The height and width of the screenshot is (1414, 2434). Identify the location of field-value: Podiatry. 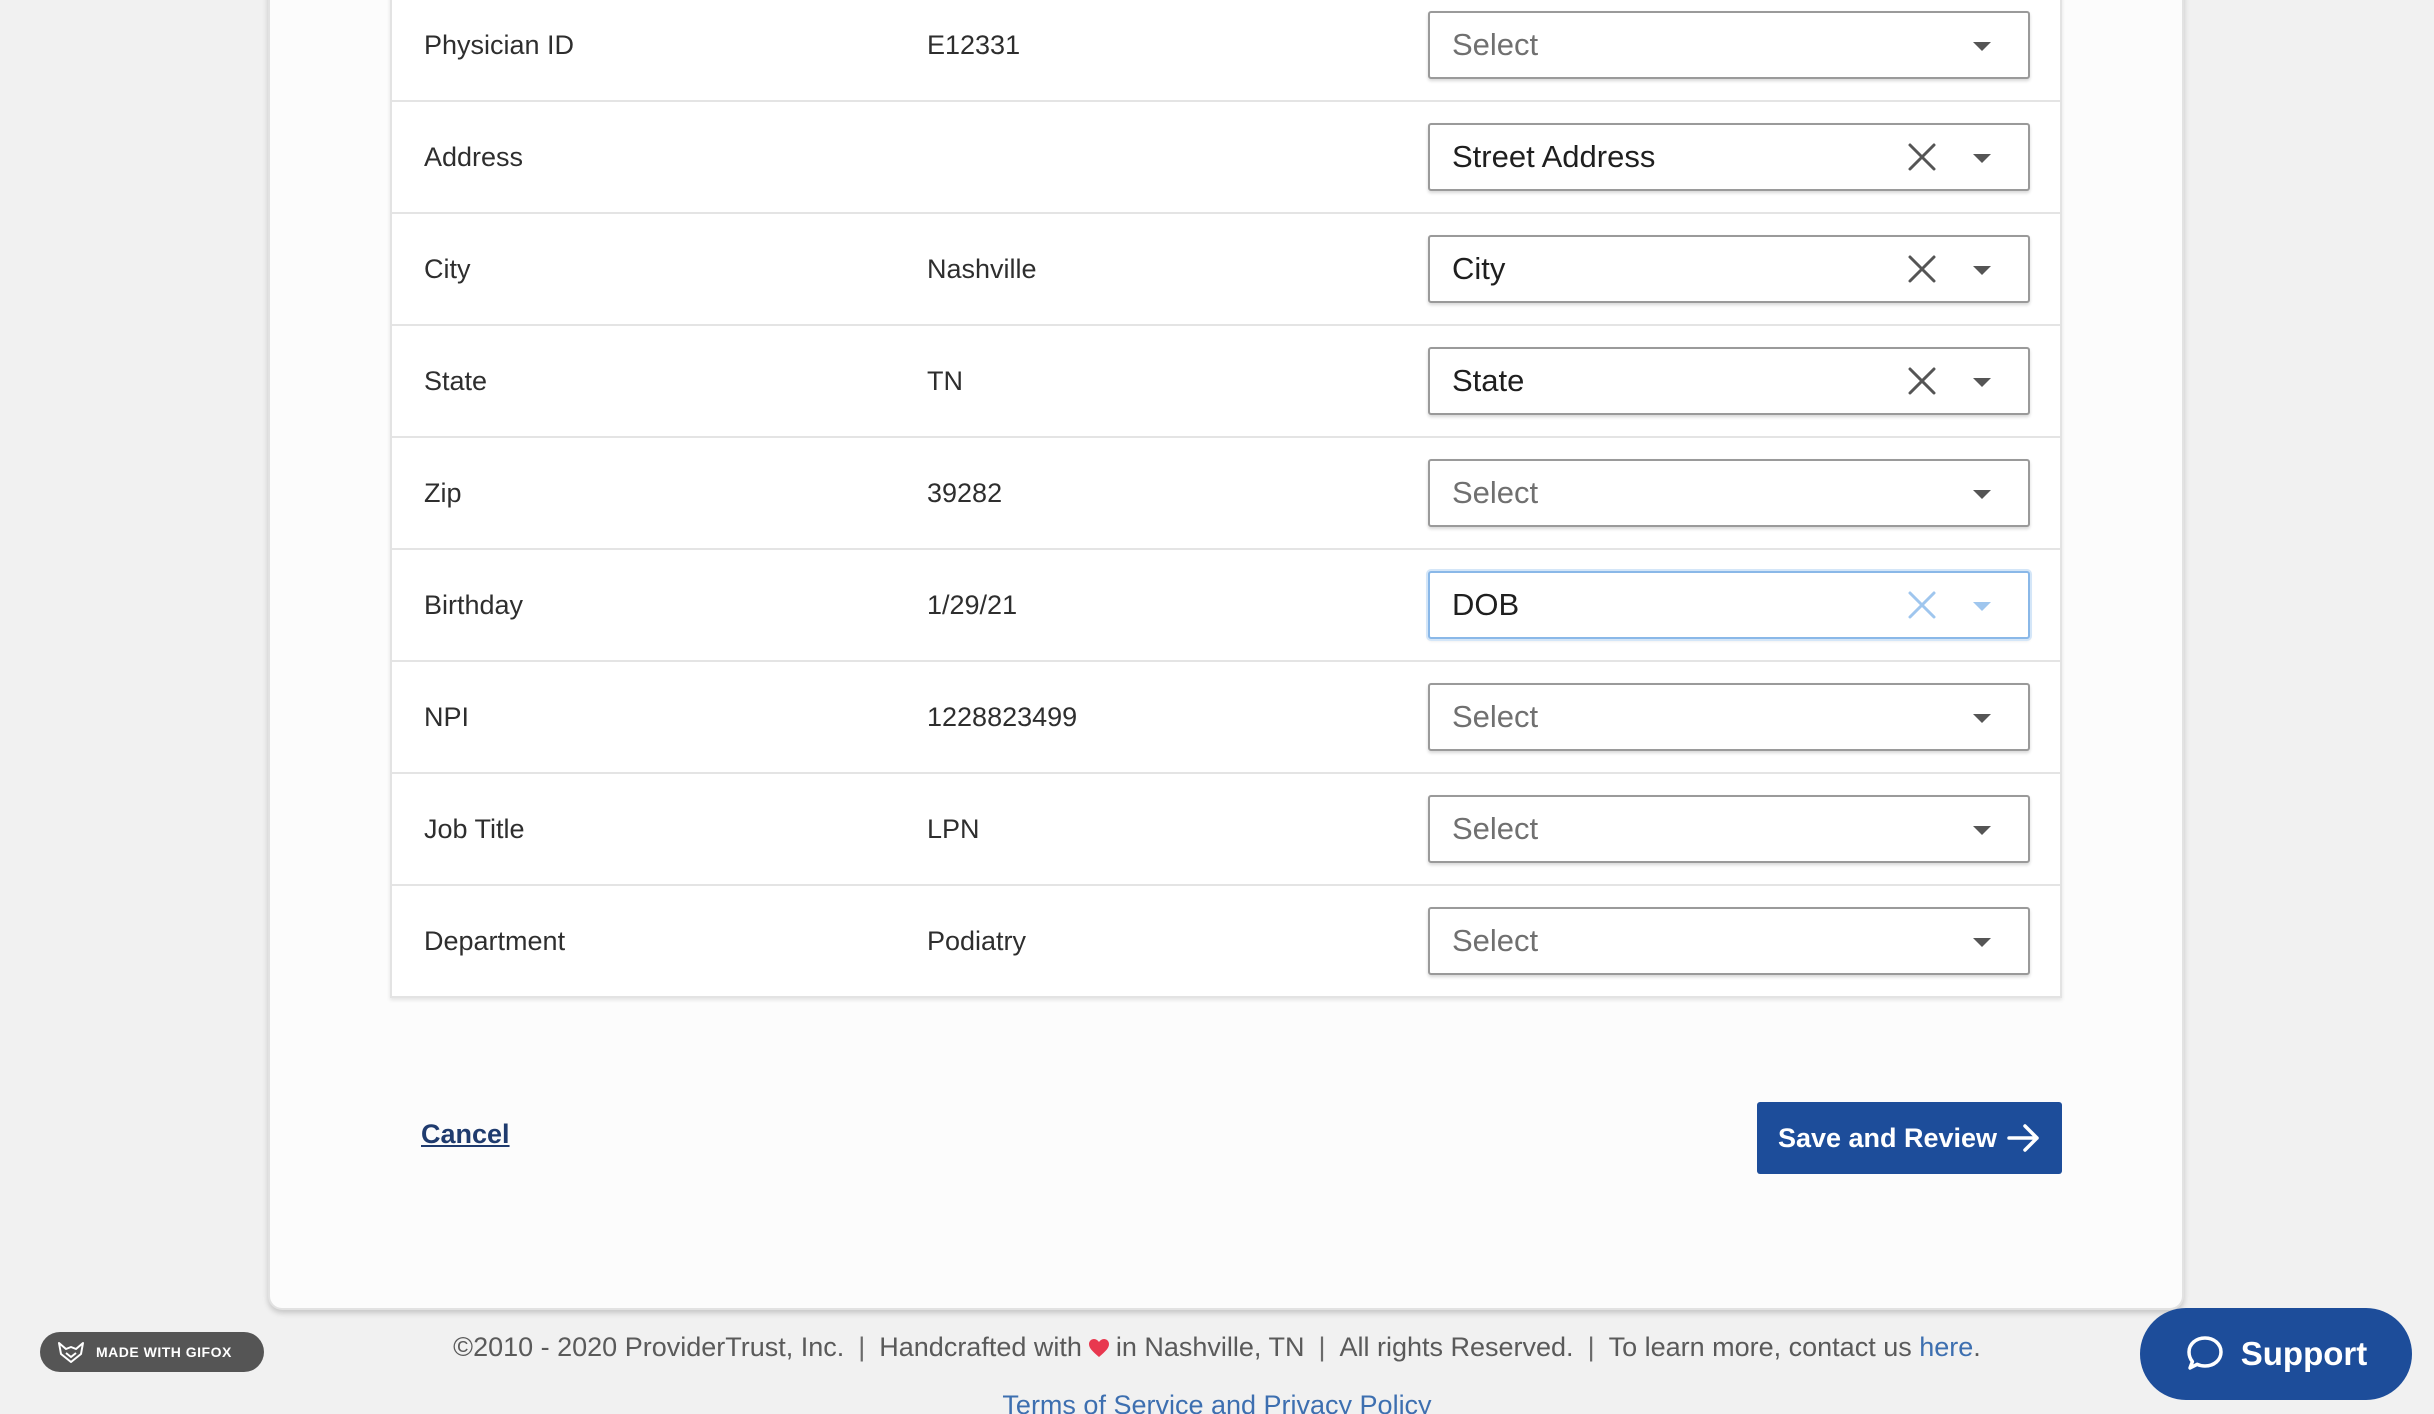
(977, 940).